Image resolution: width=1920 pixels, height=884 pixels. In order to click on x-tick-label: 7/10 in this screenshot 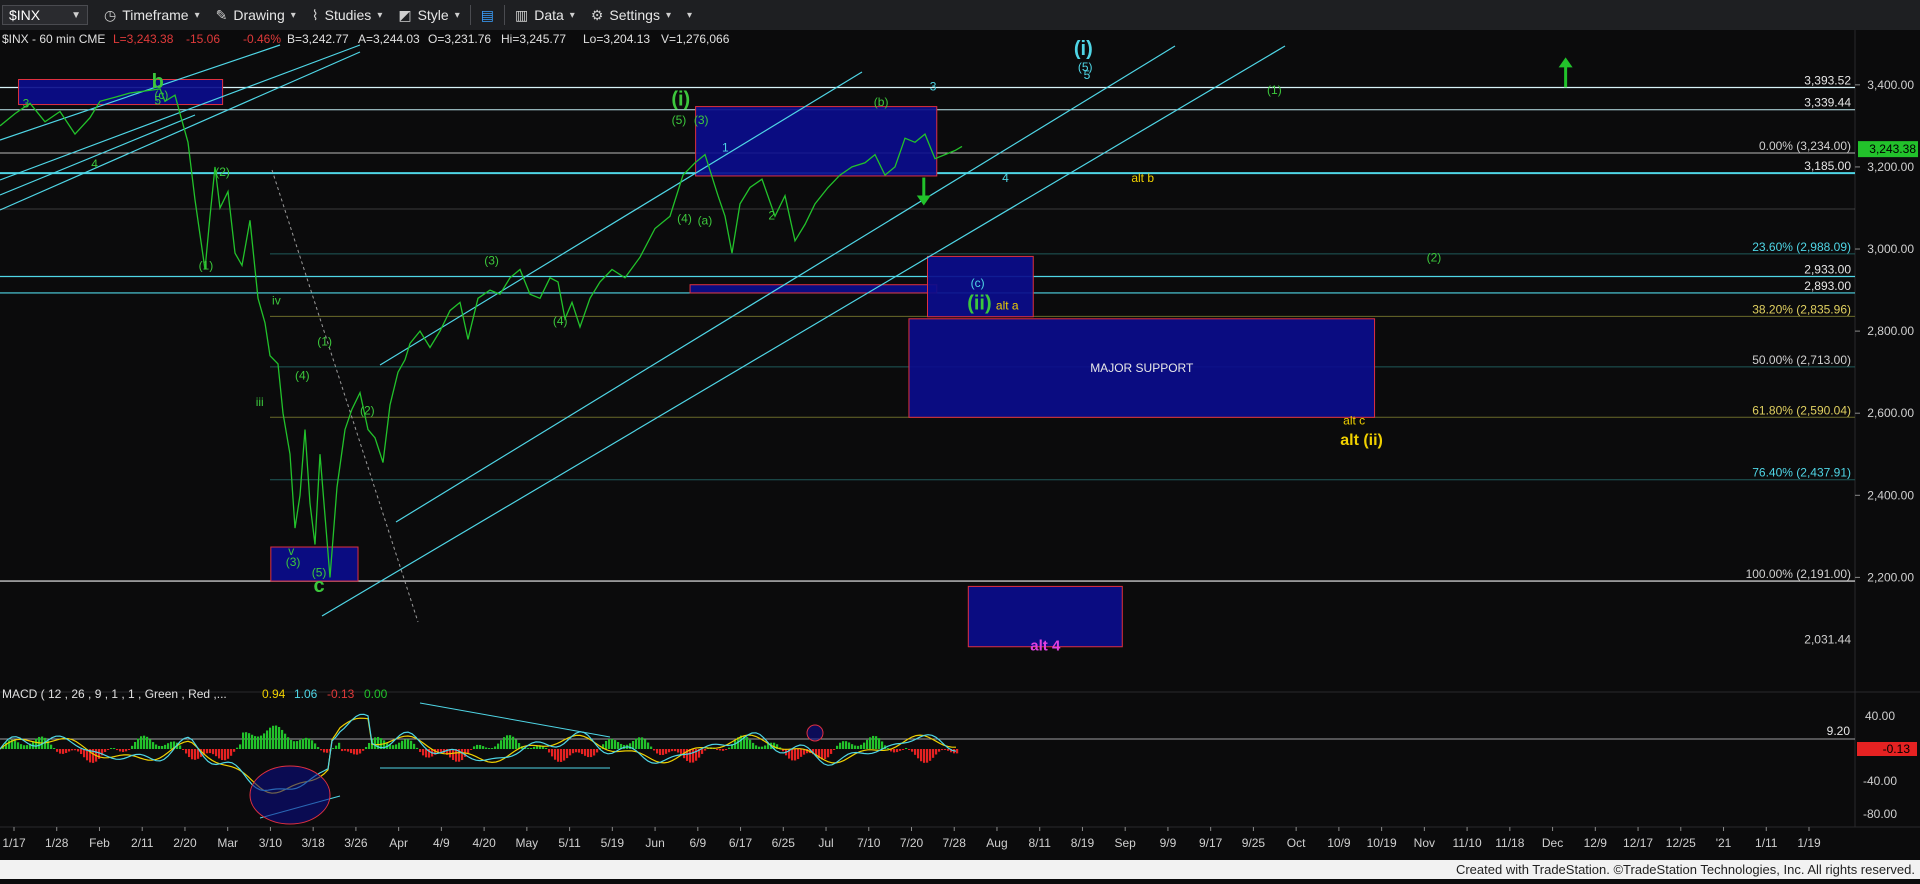, I will do `click(869, 843)`.